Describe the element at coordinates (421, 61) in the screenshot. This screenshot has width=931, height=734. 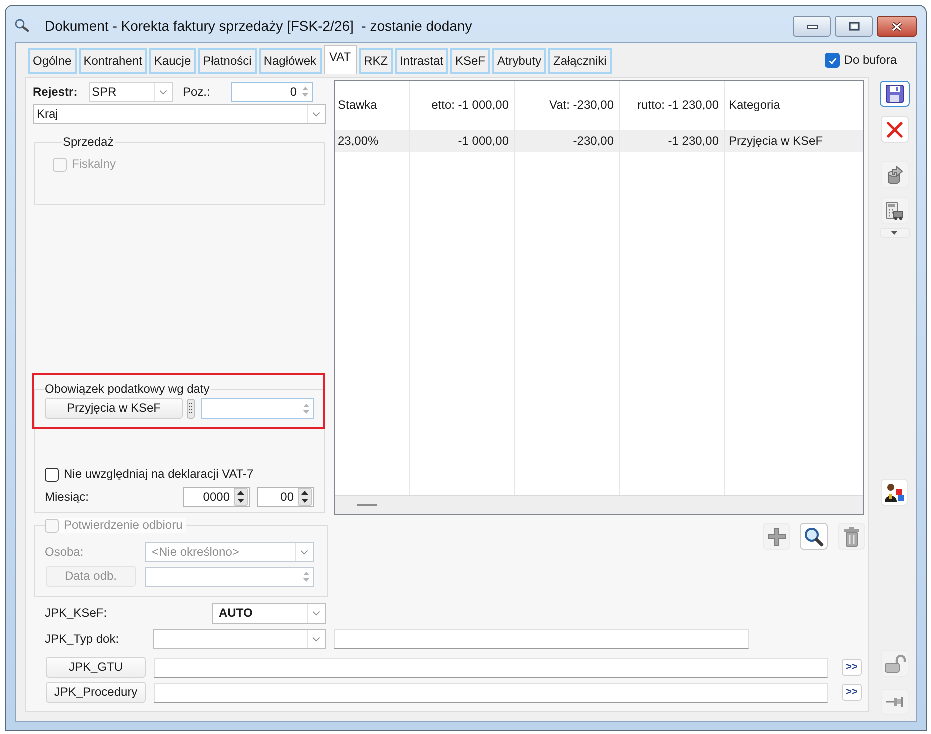
I see `tab: Intrastat` at that location.